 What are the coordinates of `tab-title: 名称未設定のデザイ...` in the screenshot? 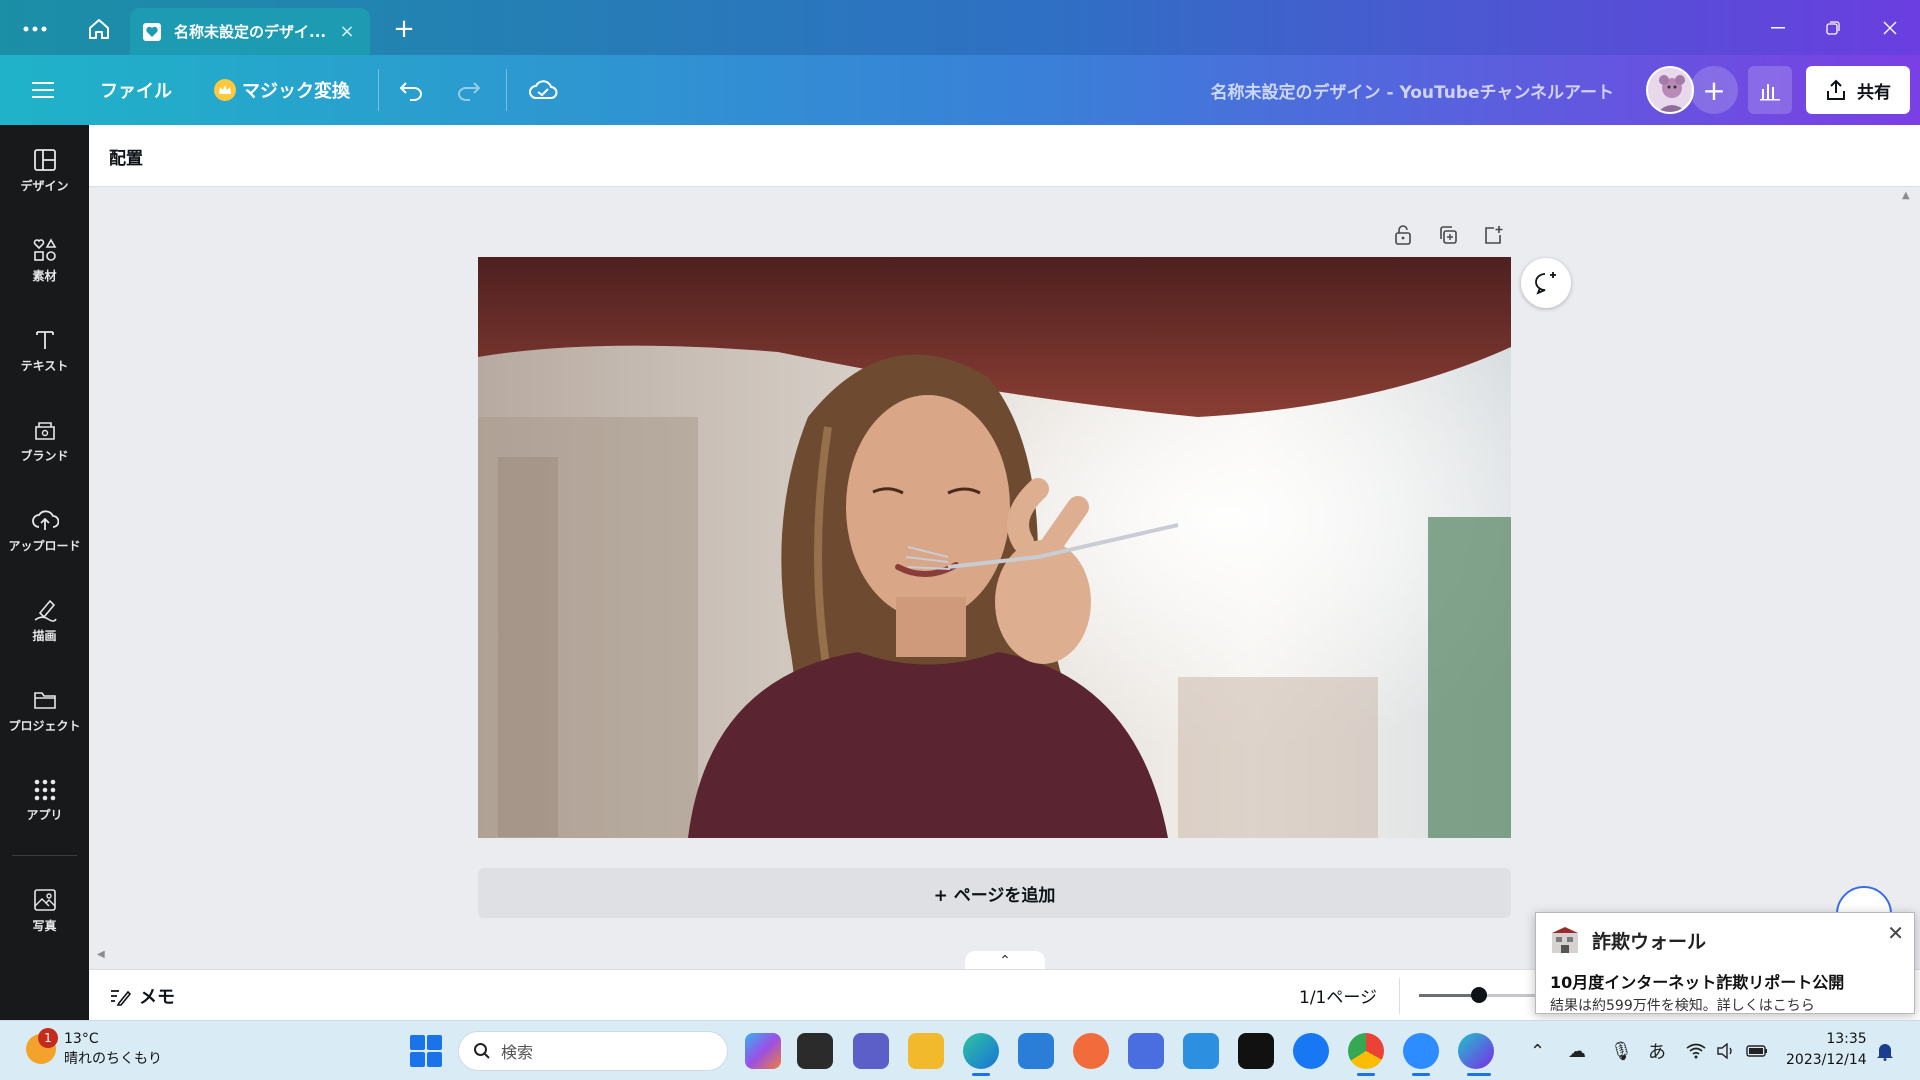 It's located at (250, 32).